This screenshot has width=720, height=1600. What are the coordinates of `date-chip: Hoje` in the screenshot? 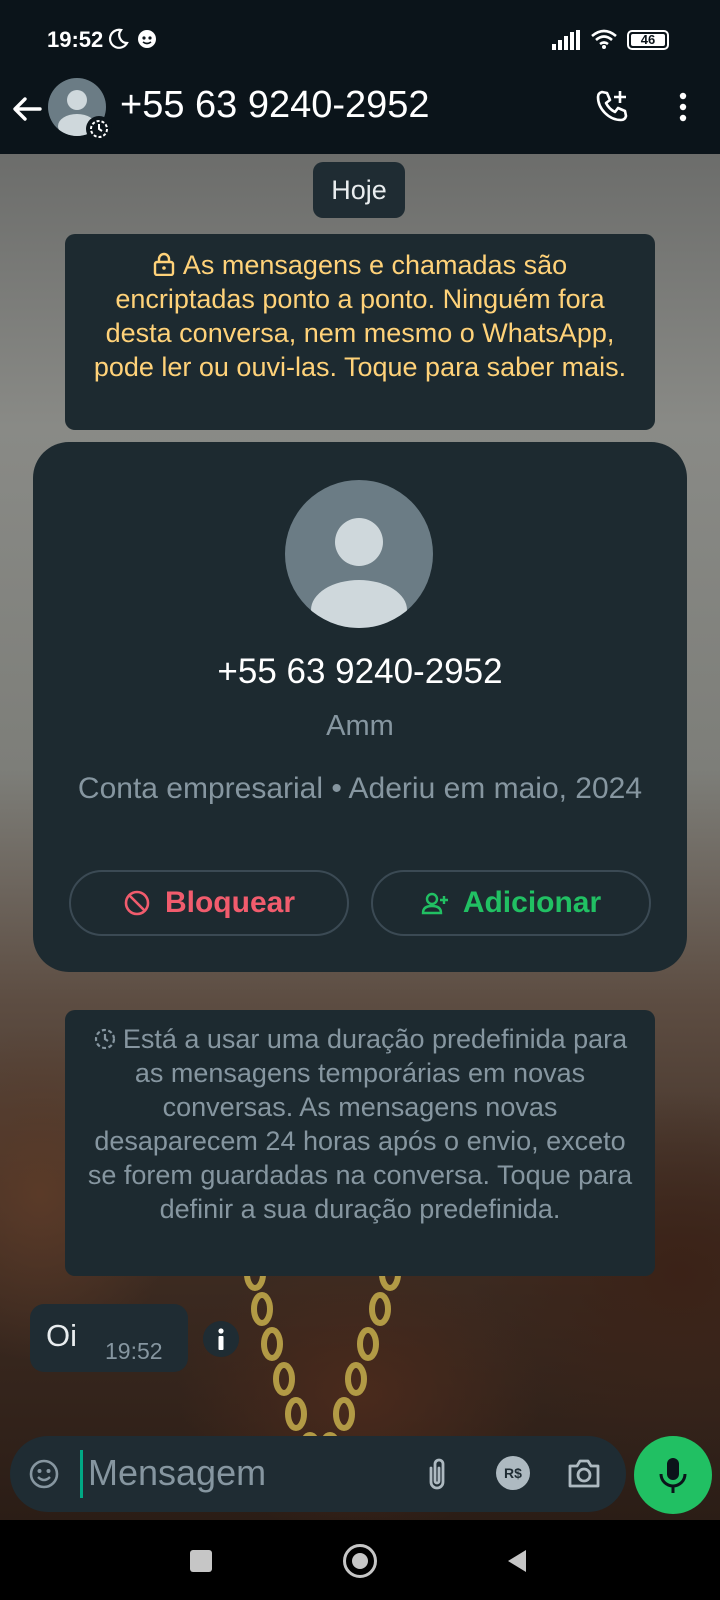 It's located at (359, 190).